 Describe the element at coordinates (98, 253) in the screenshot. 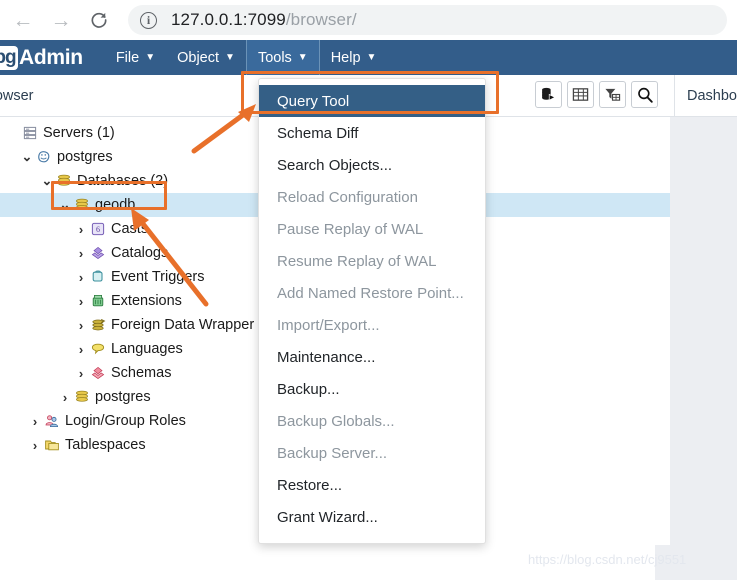

I see `catalogs-icon` at that location.